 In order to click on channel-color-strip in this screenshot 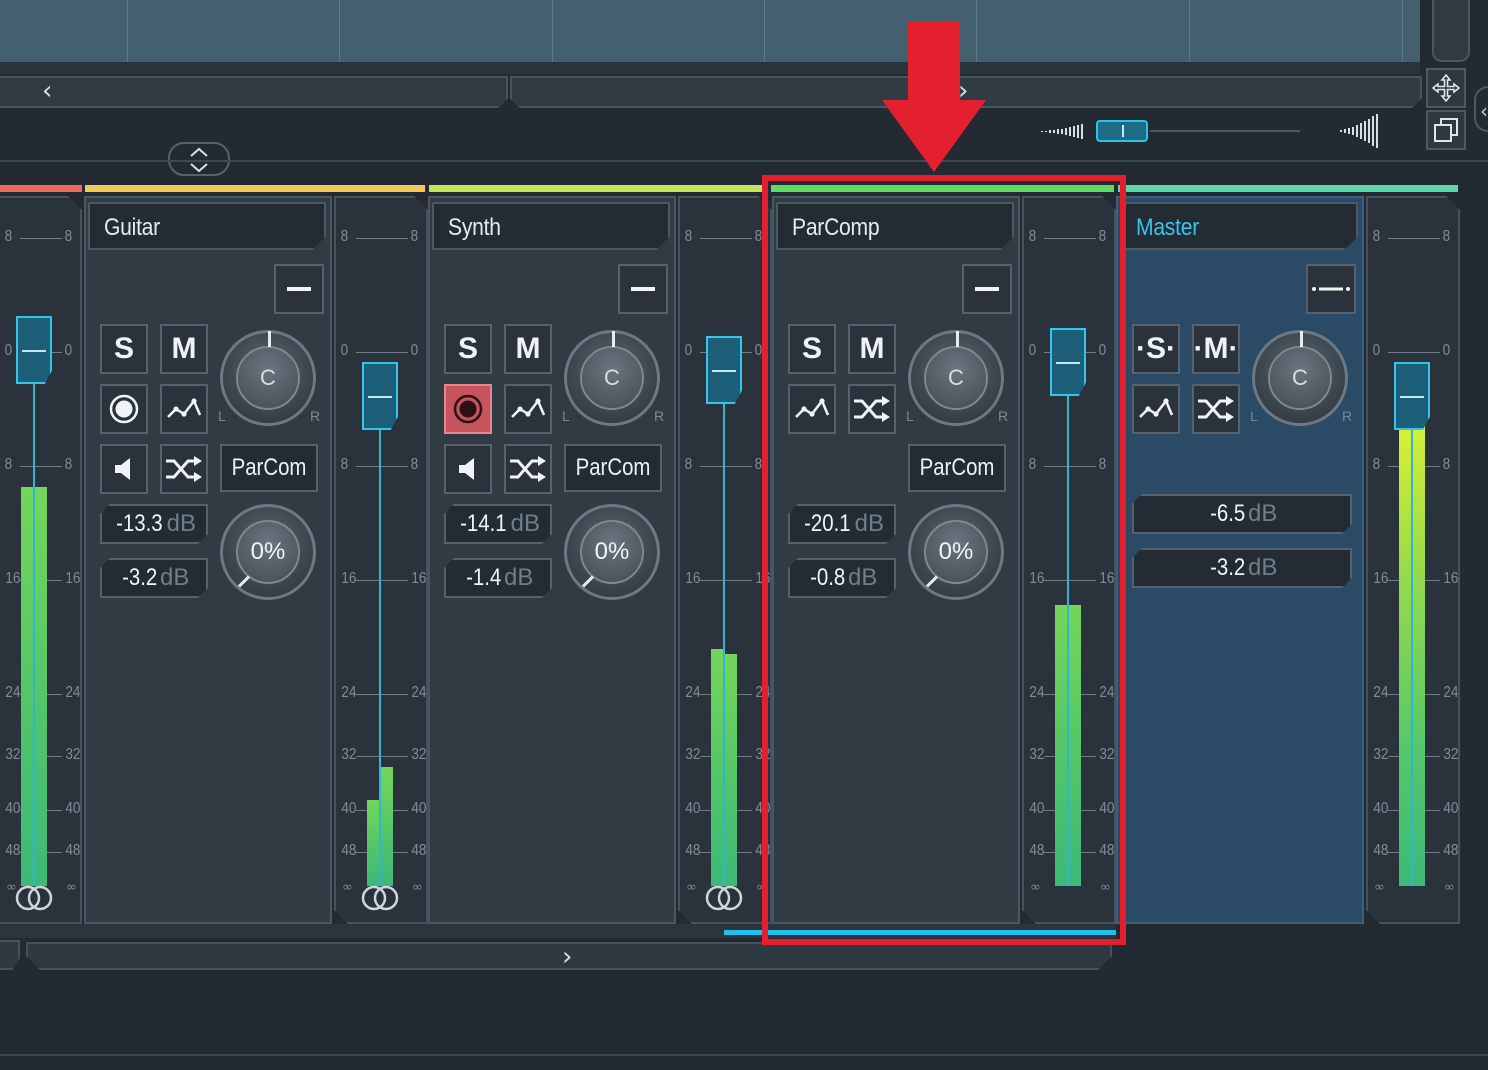, I will do `click(41, 188)`.